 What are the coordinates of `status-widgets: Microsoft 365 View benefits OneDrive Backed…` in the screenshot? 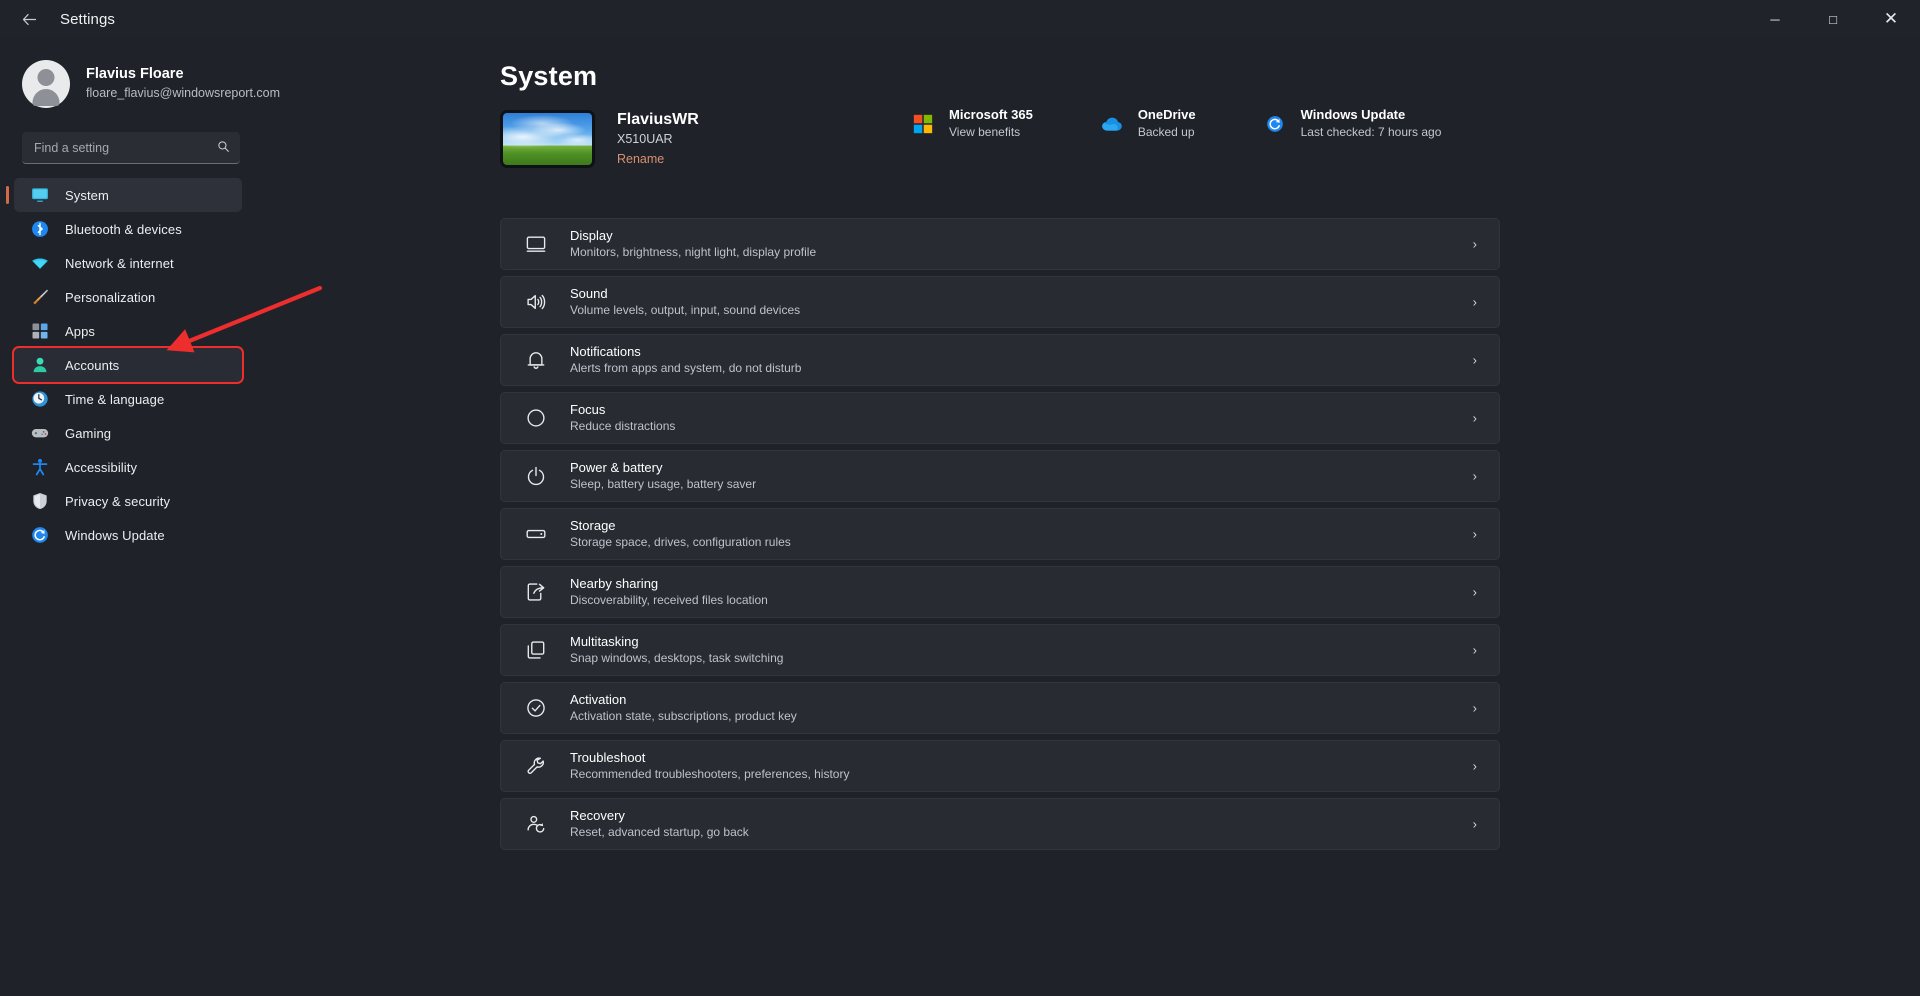 It's located at (1175, 123).